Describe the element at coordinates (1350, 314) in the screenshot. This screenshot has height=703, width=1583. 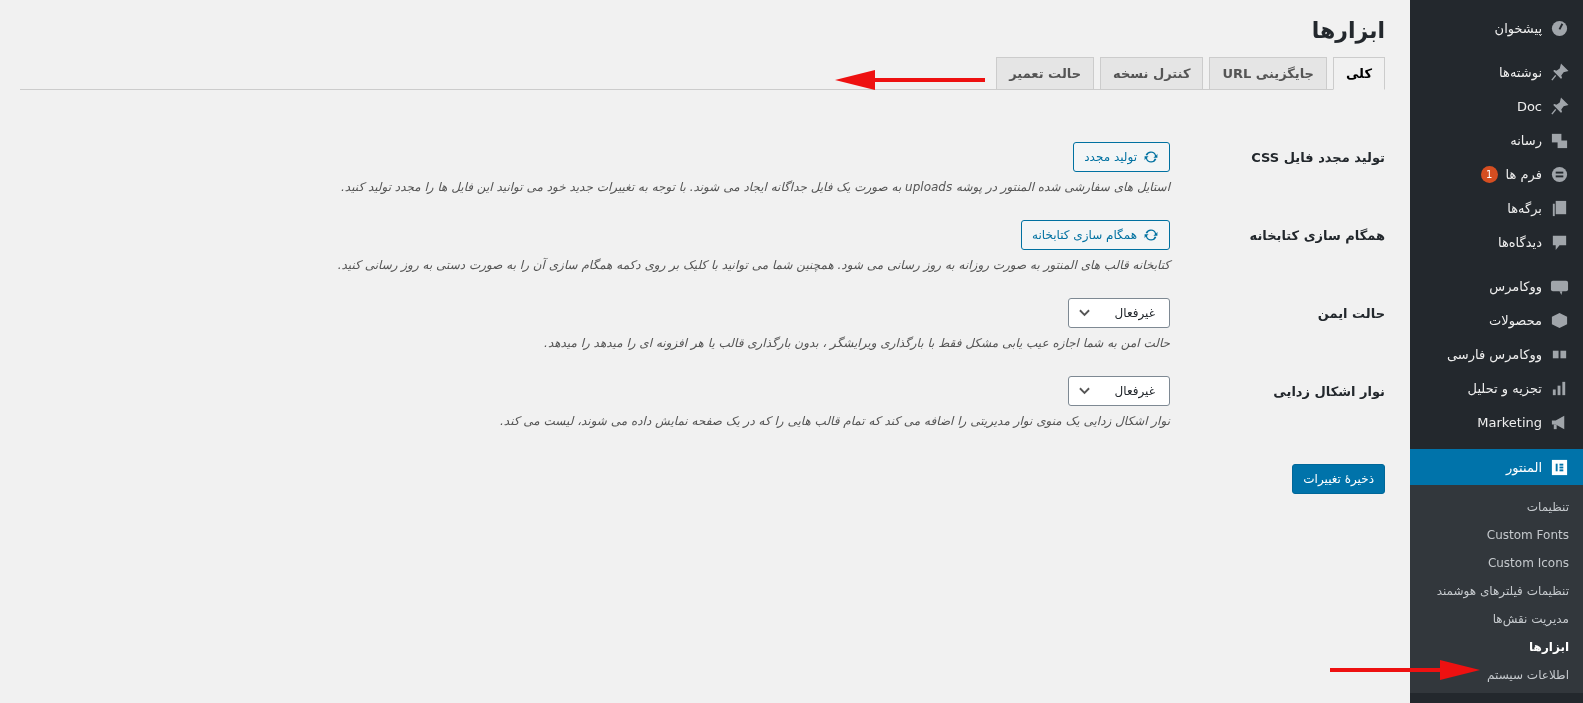
I see `setting-label: حالت ایمن` at that location.